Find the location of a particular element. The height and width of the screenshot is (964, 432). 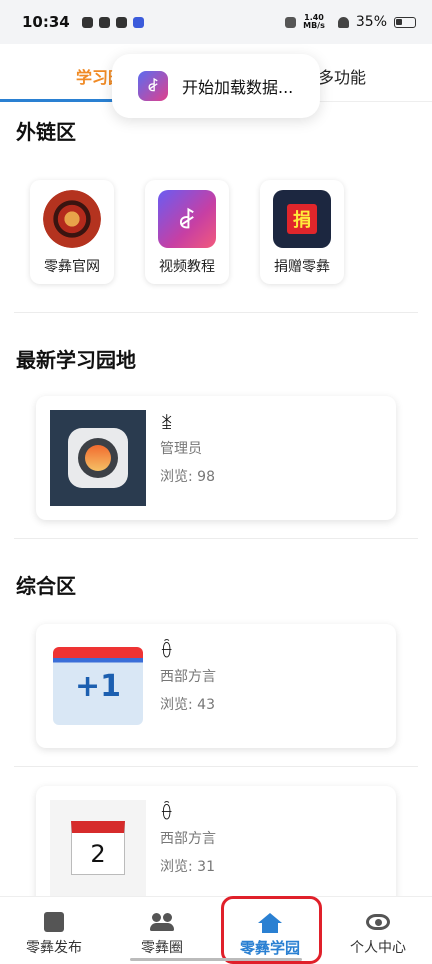

camera-lens is located at coordinates (98, 458).